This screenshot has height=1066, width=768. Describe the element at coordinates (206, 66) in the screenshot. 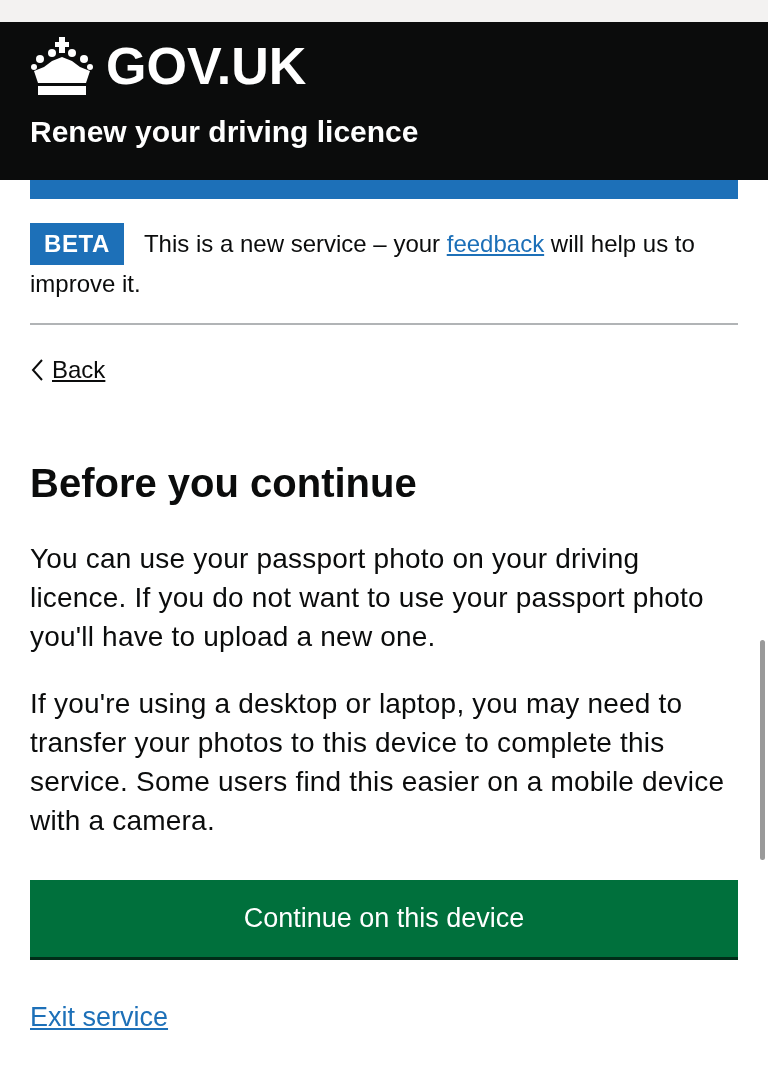

I see `site-logo-text: GOV.UK` at that location.